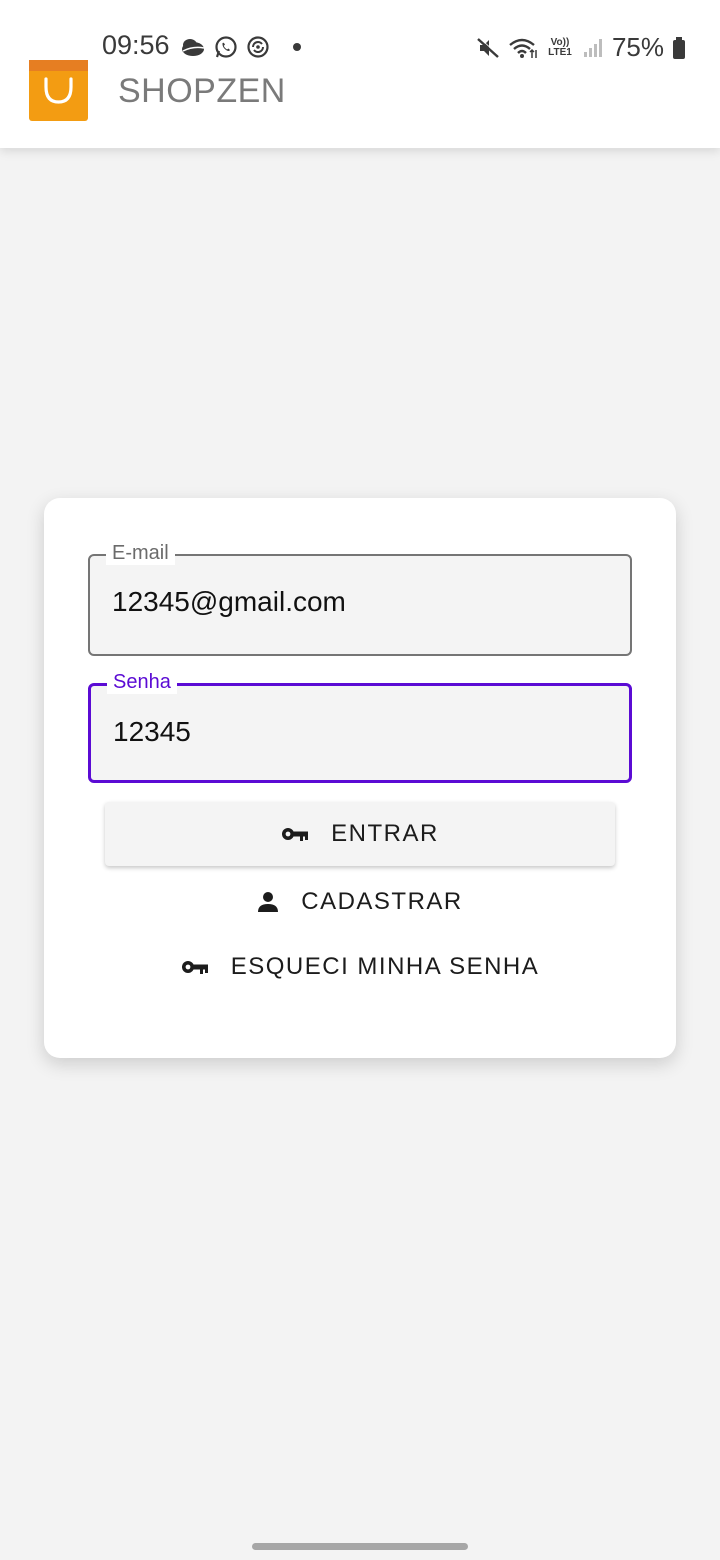  I want to click on password-input, so click(358, 732).